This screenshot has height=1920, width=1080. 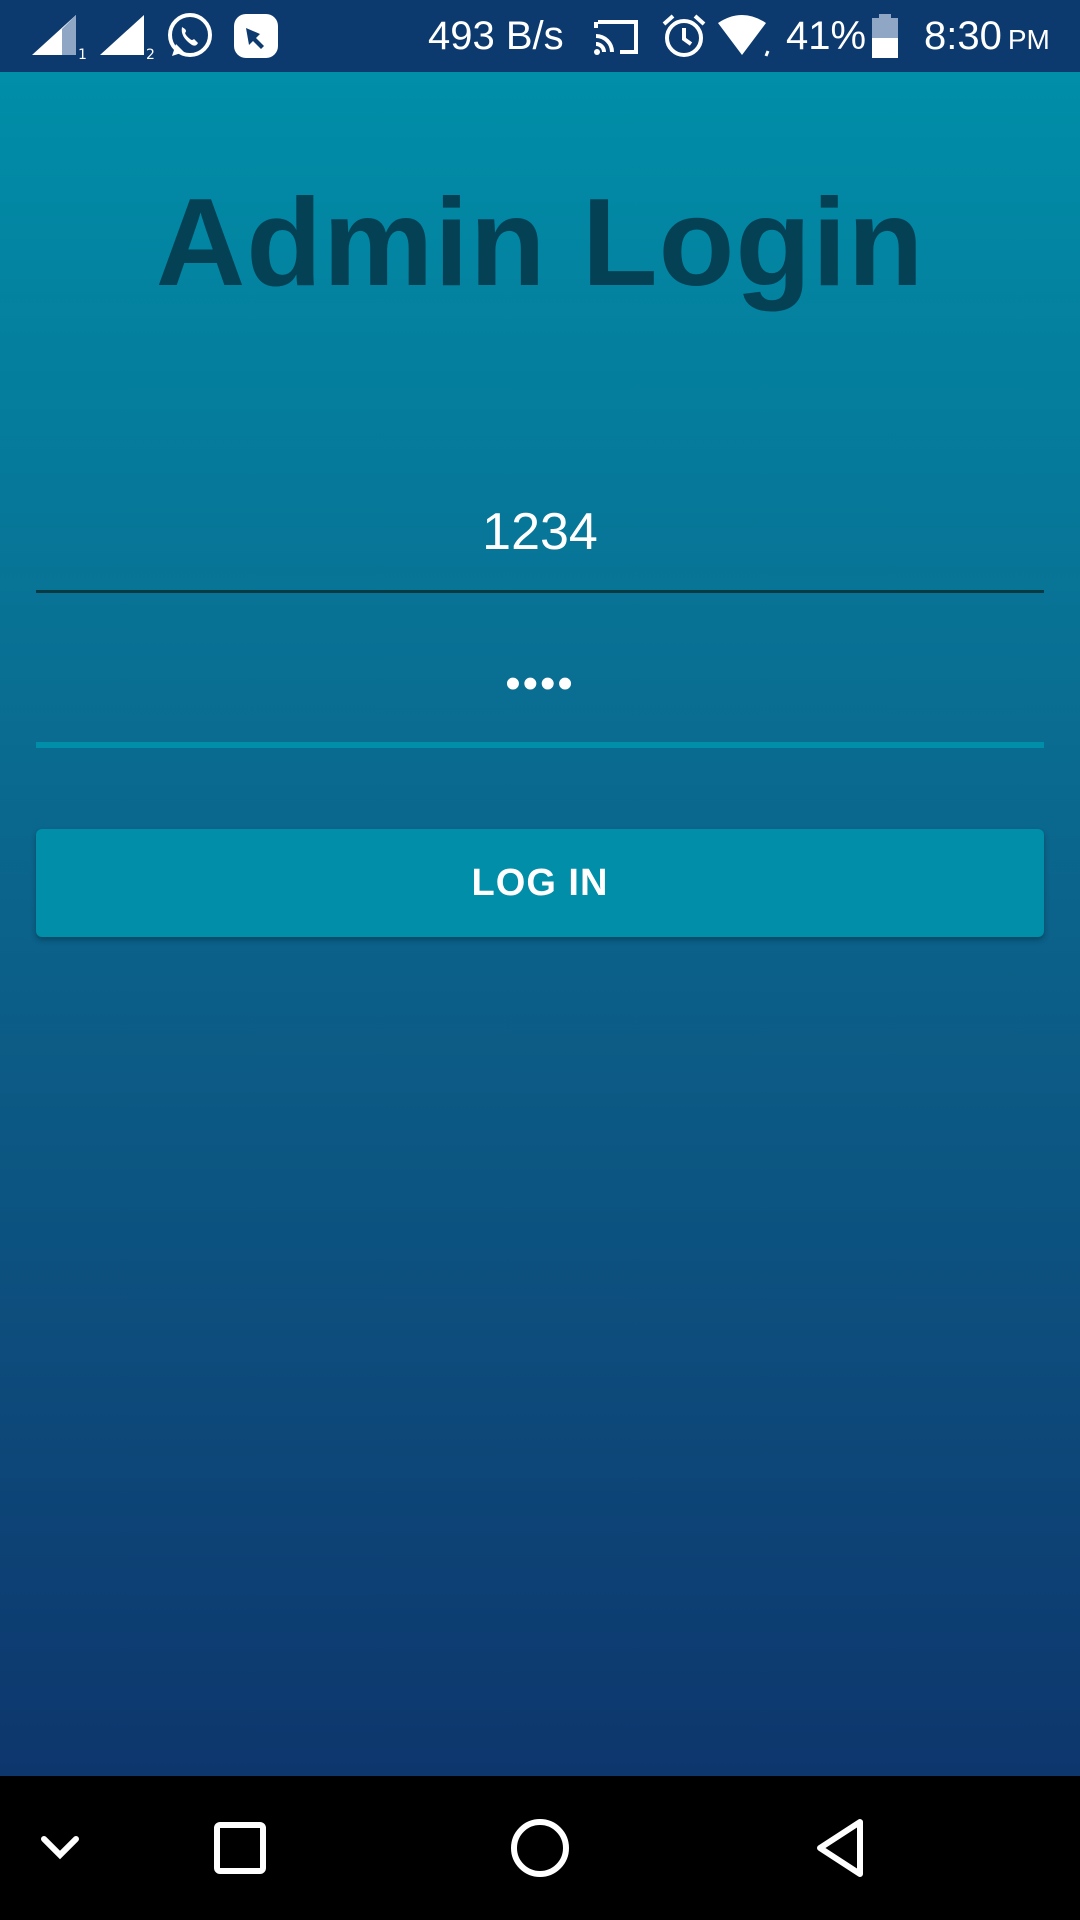 I want to click on clock-time: 8:30, so click(x=963, y=35).